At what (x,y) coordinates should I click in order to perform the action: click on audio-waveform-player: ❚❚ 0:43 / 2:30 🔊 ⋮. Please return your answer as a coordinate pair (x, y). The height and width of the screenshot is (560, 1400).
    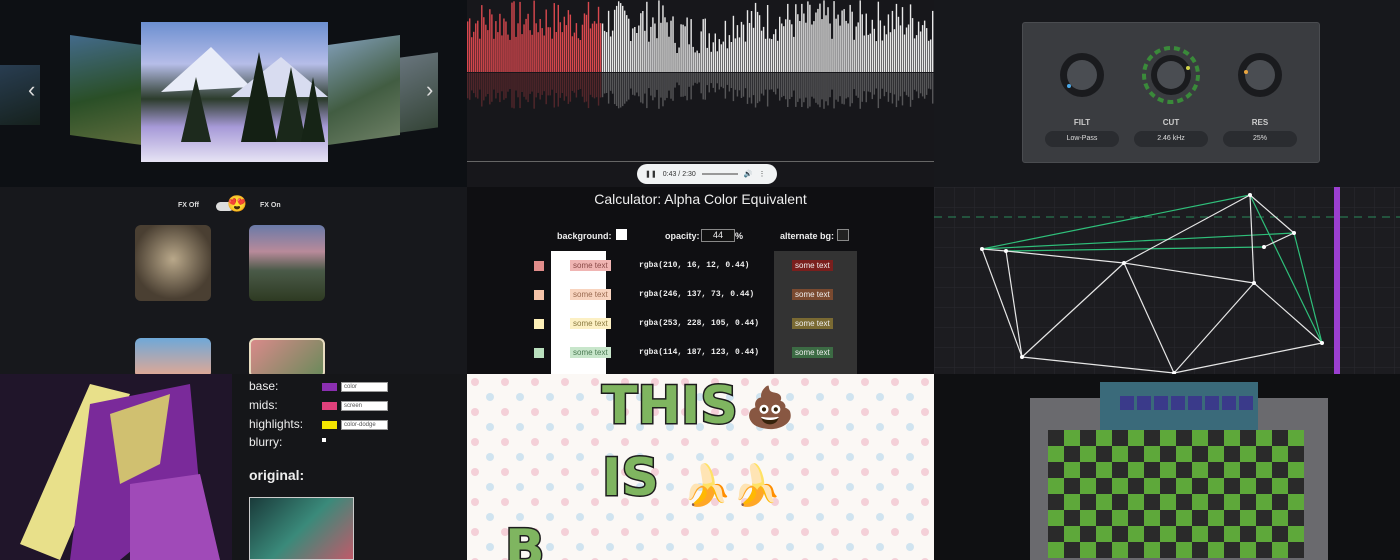
    Looking at the image, I should click on (700, 93).